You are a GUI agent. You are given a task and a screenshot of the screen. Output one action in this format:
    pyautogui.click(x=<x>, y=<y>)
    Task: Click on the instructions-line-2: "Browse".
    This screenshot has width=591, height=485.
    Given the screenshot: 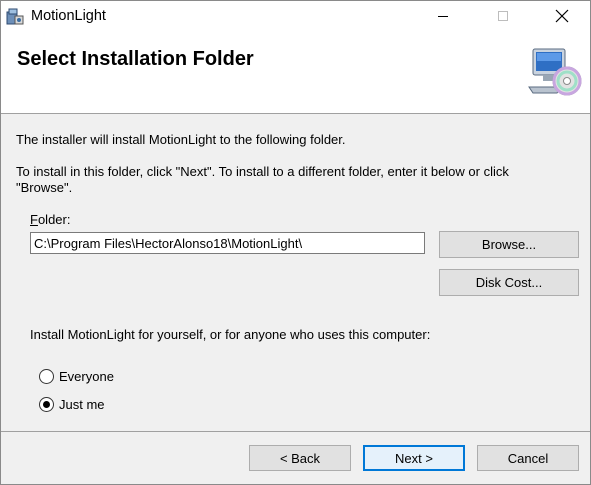 What is the action you would take?
    pyautogui.click(x=44, y=187)
    